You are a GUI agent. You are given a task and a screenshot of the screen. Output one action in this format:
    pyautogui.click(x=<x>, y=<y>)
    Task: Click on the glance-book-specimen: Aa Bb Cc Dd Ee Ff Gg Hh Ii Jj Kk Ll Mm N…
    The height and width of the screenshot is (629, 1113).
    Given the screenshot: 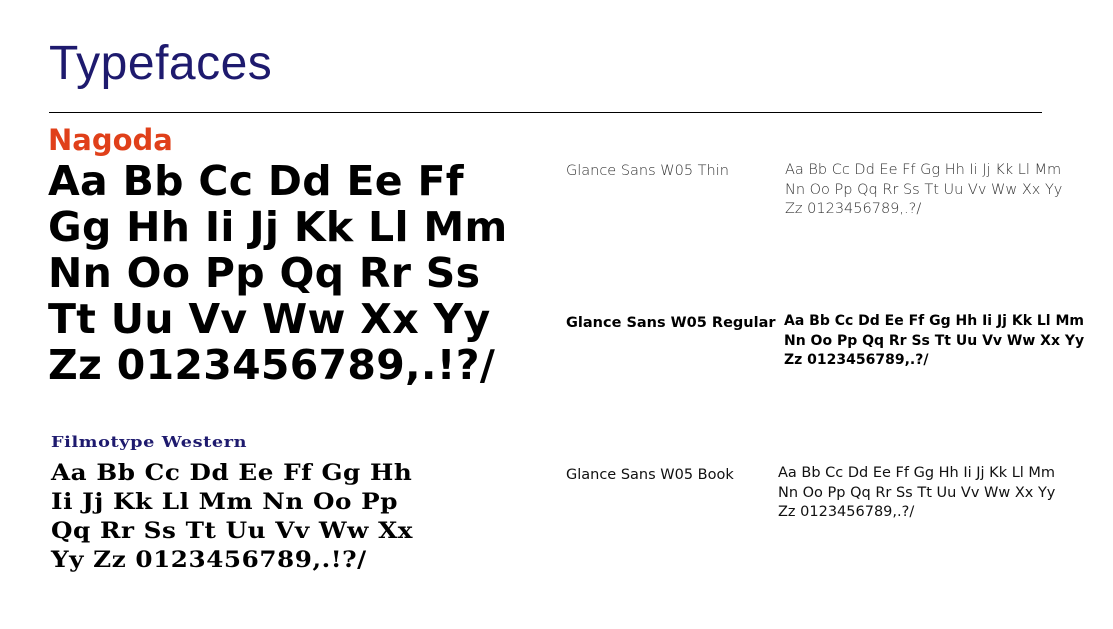 What is the action you would take?
    pyautogui.click(x=938, y=493)
    